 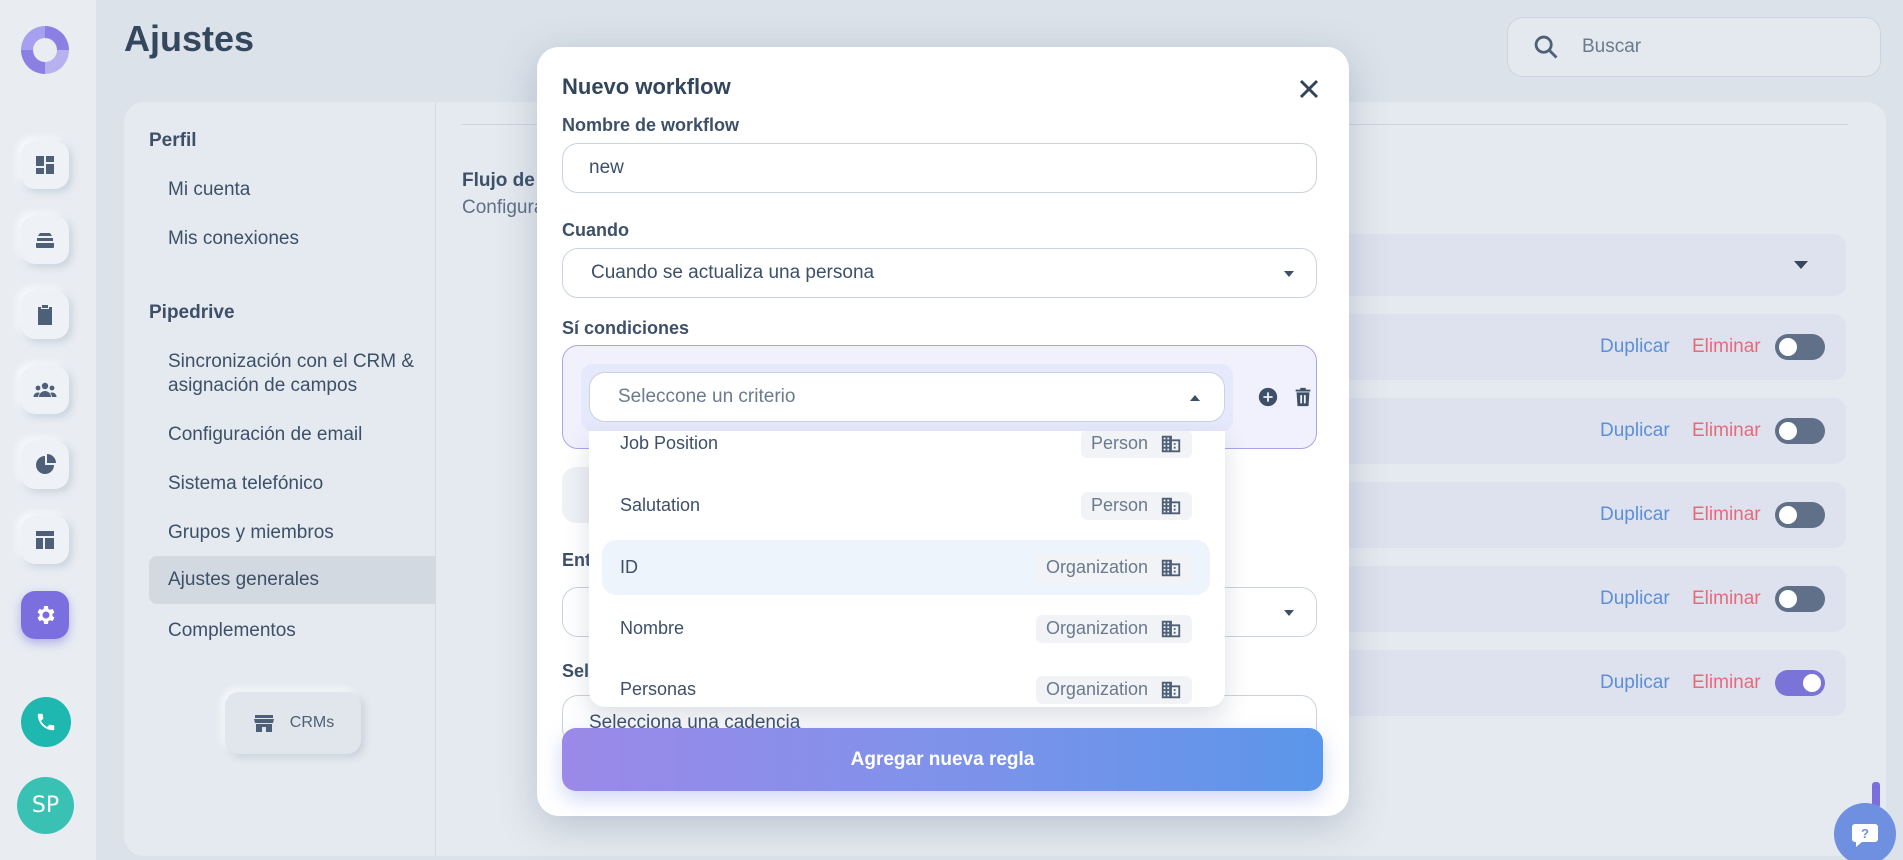 What do you see at coordinates (595, 230) in the screenshot?
I see `when-label: Cuando` at bounding box center [595, 230].